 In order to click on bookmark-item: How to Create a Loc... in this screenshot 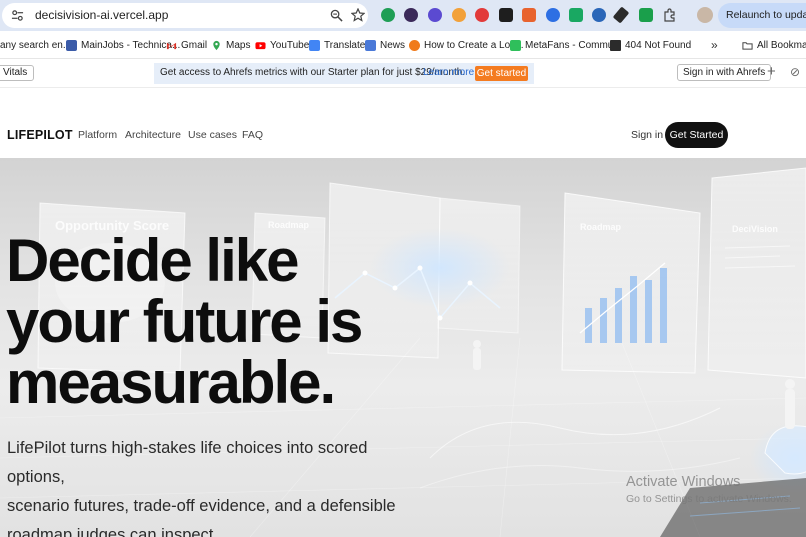, I will do `click(466, 45)`.